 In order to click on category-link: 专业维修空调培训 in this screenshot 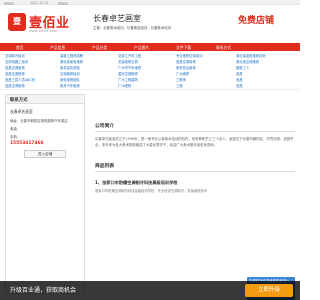, I will do `click(189, 55)`.